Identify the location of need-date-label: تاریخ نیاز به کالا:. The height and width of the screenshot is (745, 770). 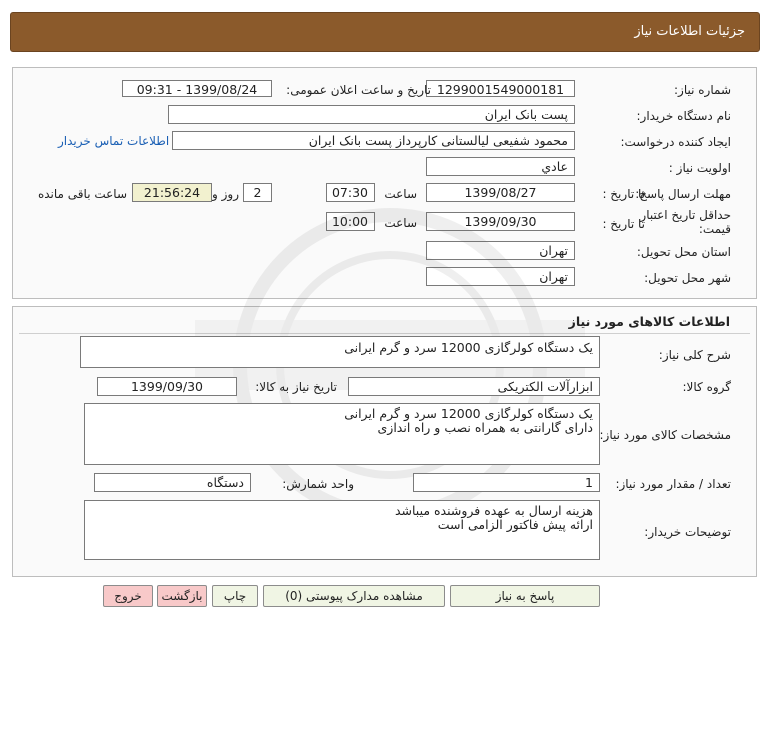
(296, 387).